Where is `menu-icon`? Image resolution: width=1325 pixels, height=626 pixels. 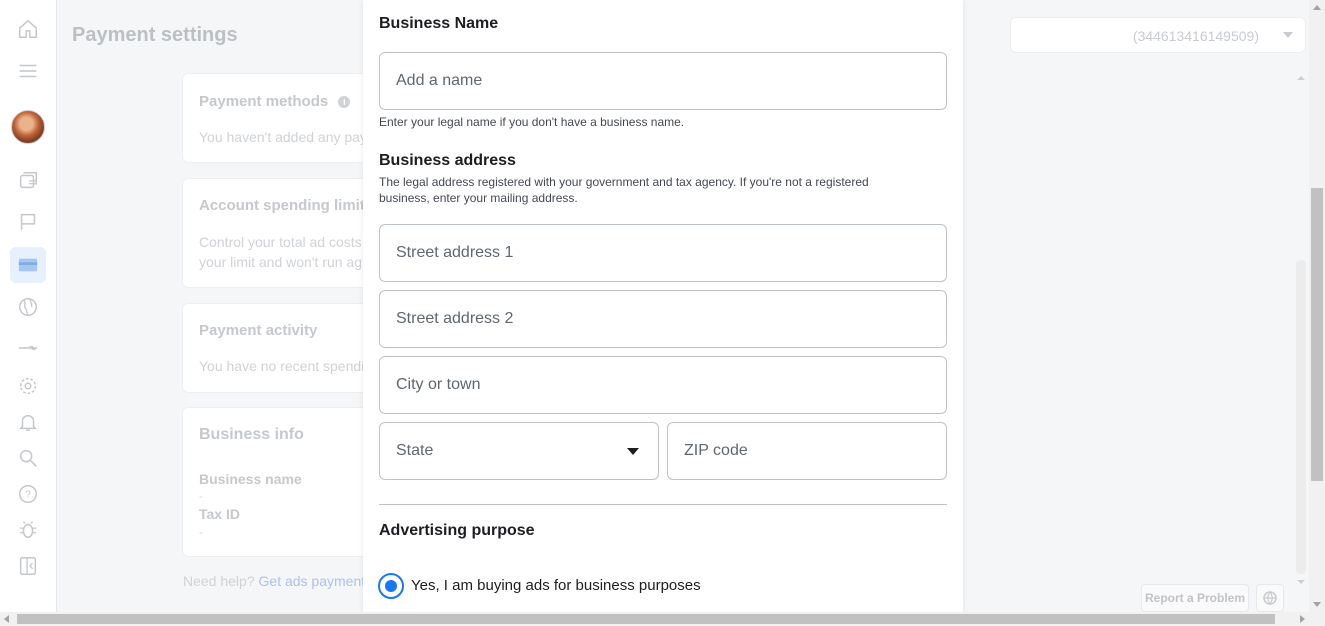
menu-icon is located at coordinates (28, 71).